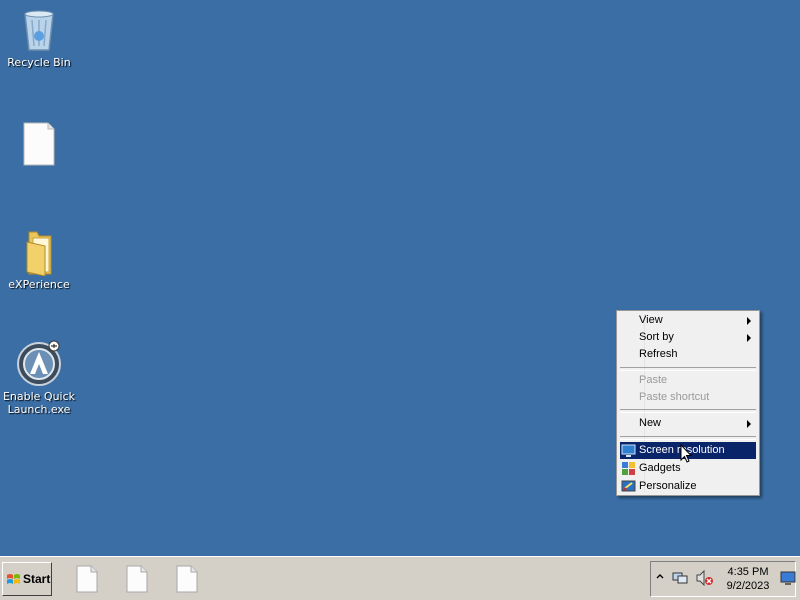 This screenshot has width=800, height=600. What do you see at coordinates (688, 380) in the screenshot?
I see `menu-item-paste: Paste` at bounding box center [688, 380].